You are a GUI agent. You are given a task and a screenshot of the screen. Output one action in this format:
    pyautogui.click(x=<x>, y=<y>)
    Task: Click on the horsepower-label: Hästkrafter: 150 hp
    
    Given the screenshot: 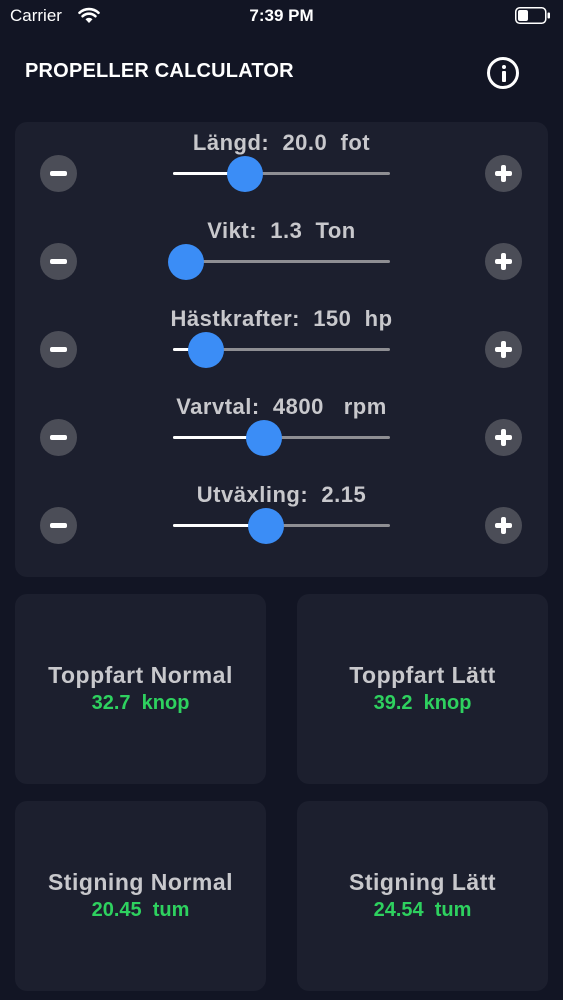 What is the action you would take?
    pyautogui.click(x=281, y=318)
    